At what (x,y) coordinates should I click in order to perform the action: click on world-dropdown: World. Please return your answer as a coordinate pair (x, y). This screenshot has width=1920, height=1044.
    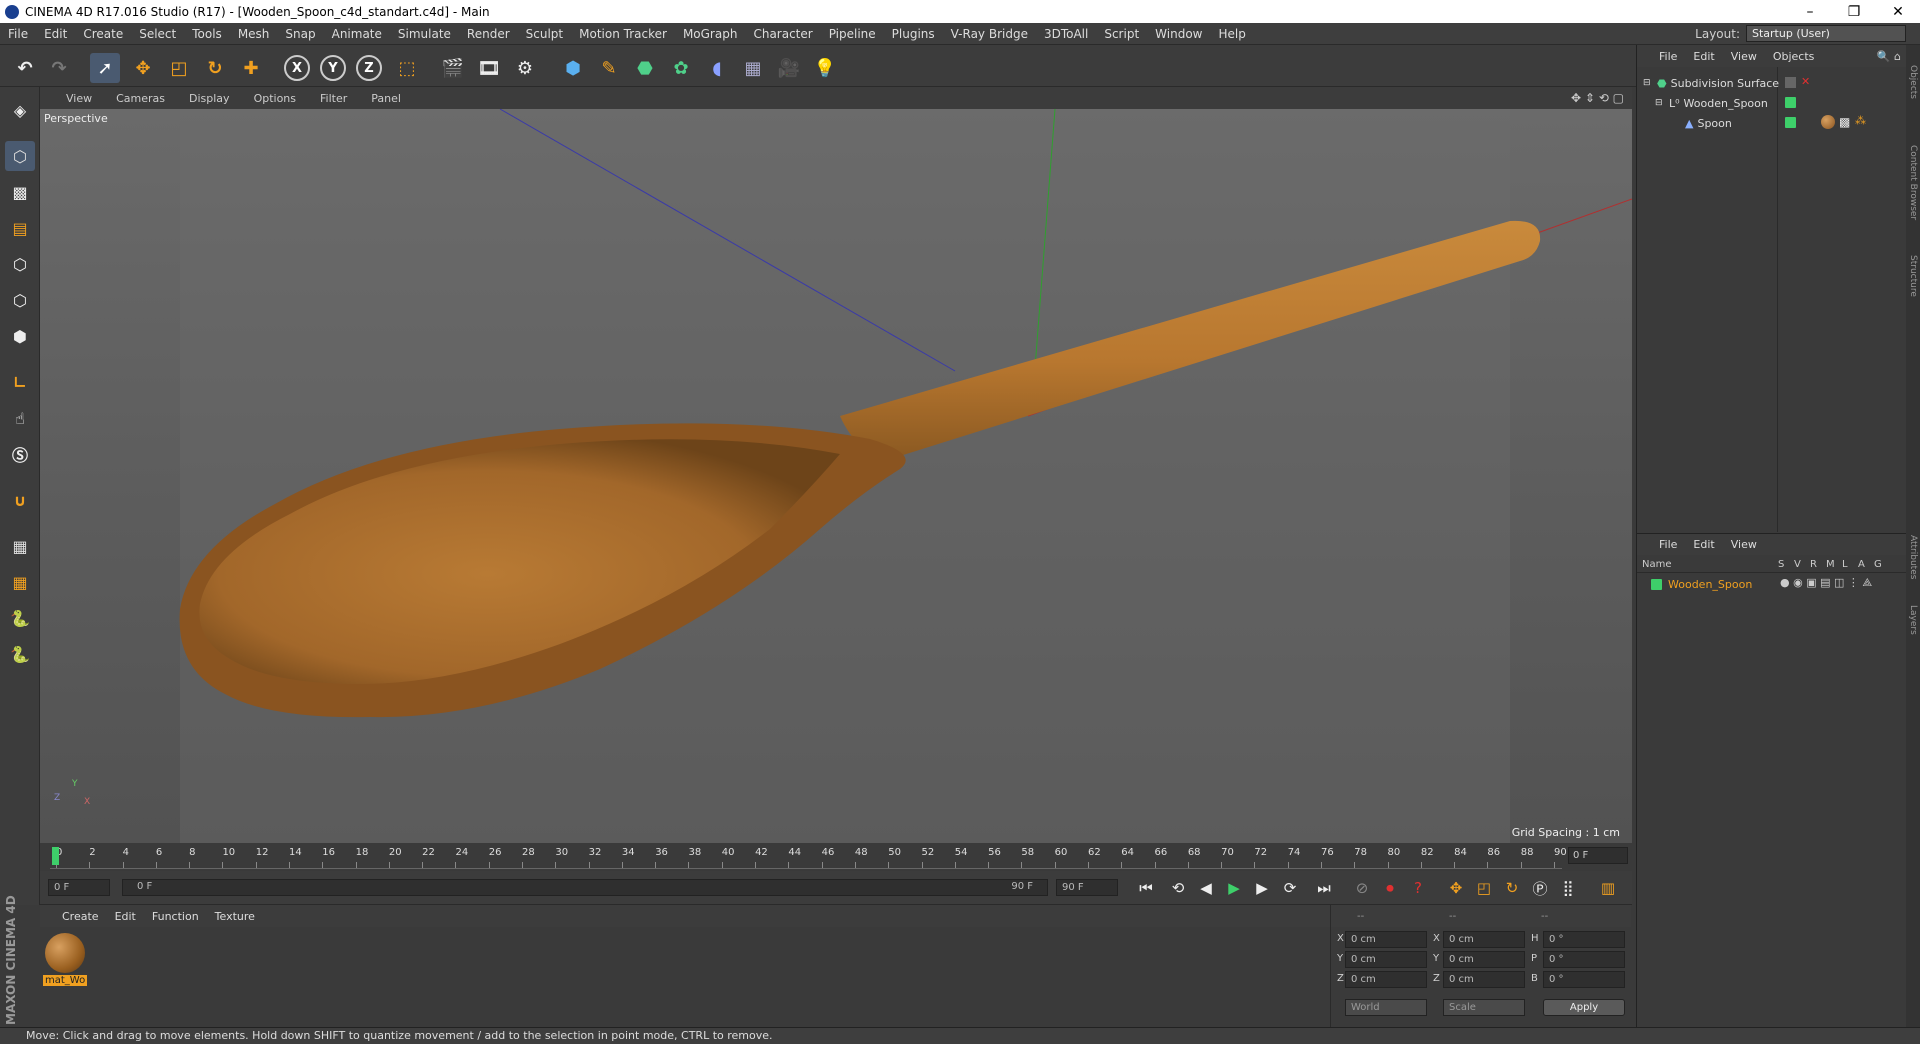
    Looking at the image, I should click on (1386, 1007).